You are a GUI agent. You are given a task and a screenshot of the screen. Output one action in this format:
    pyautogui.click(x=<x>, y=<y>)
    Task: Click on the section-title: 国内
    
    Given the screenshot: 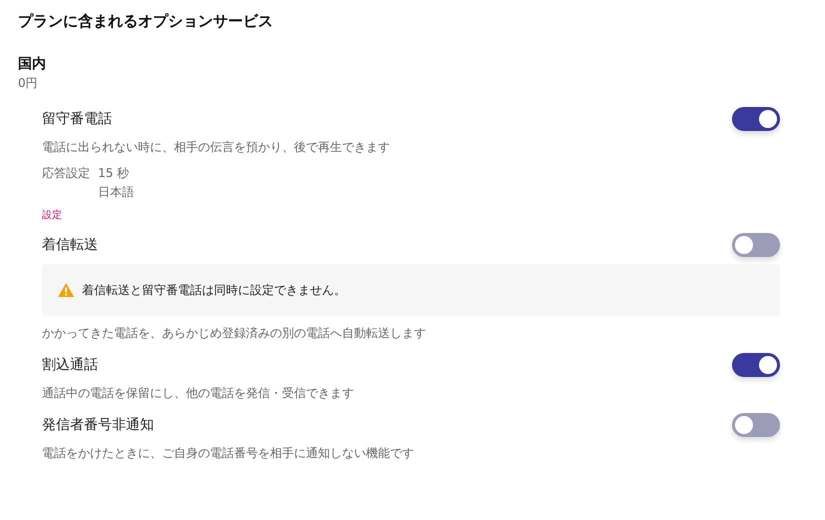 What is the action you would take?
    pyautogui.click(x=32, y=64)
    